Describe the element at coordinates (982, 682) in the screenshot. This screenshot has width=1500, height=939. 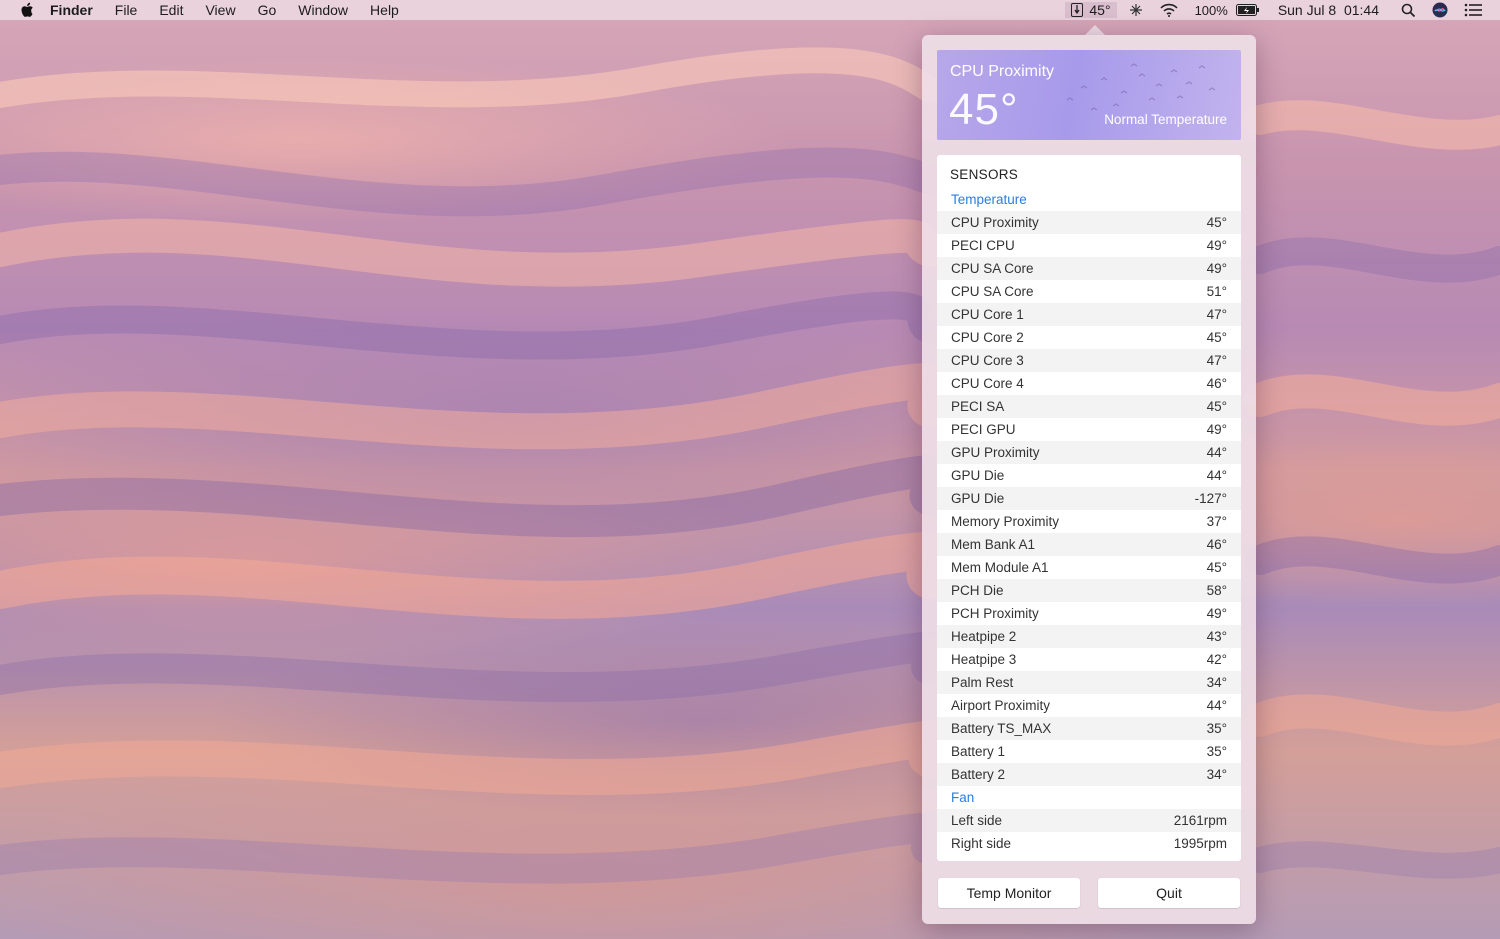
I see `sensor-label: Palm Rest` at that location.